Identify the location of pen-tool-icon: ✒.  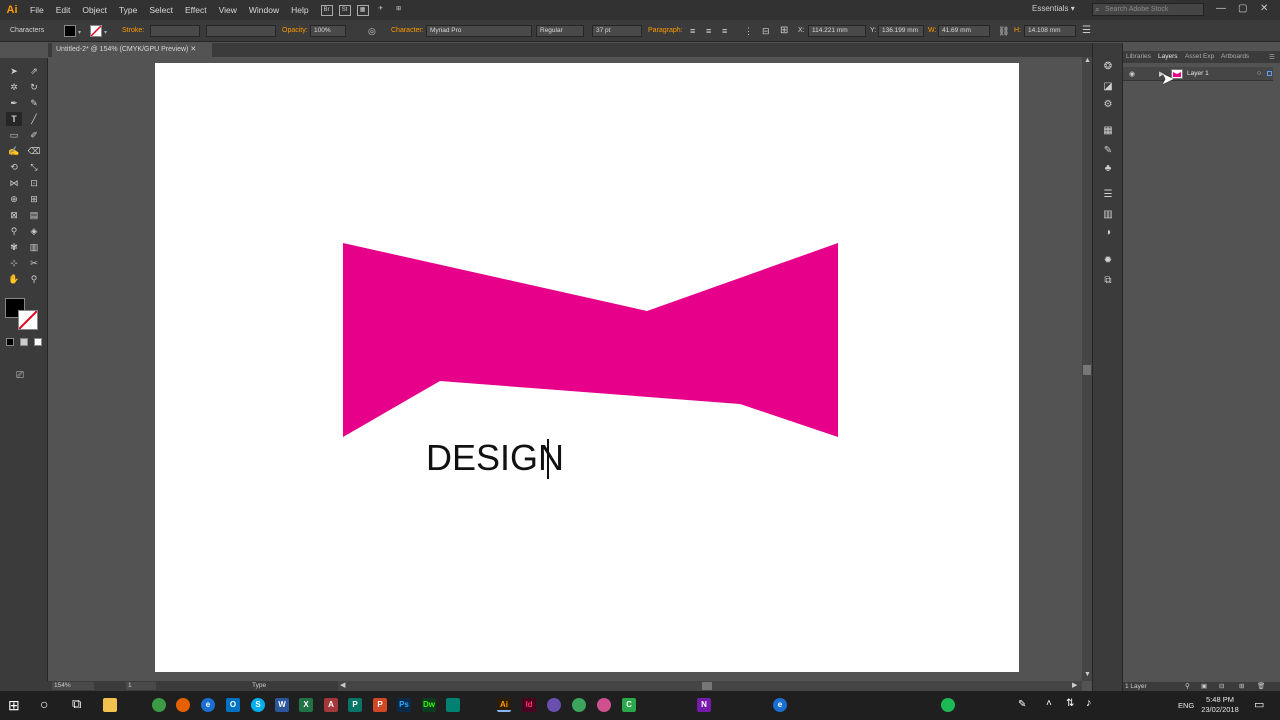
(14, 103).